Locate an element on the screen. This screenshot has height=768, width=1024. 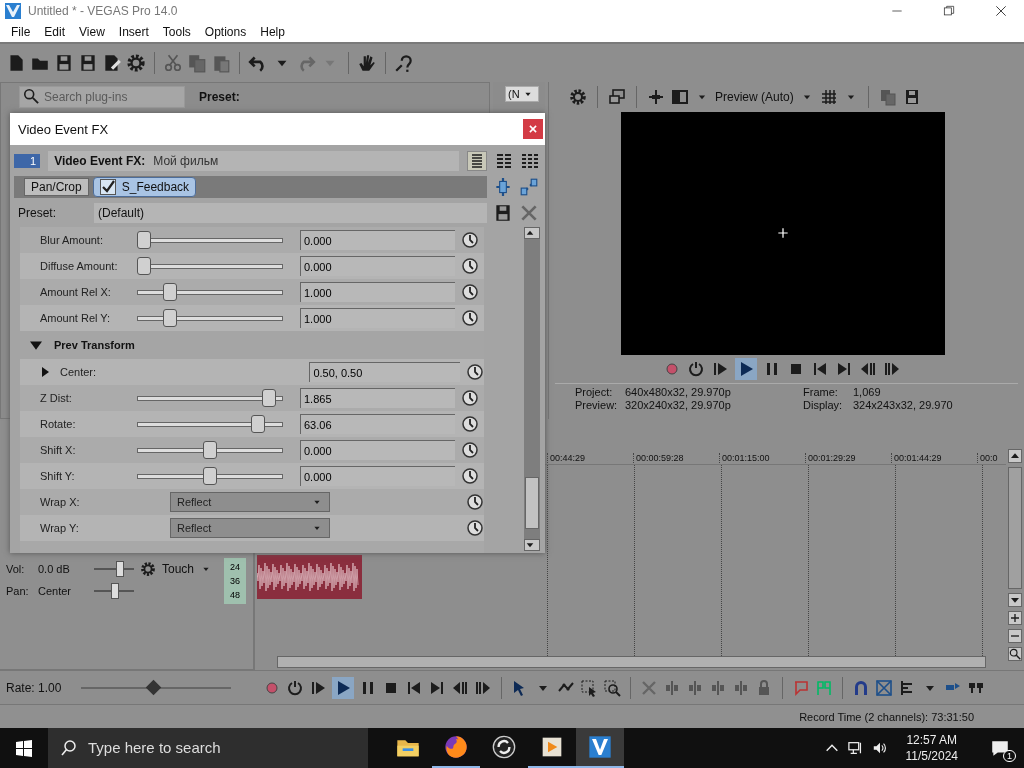
collapse-arrow-icon is located at coordinates (36, 345).